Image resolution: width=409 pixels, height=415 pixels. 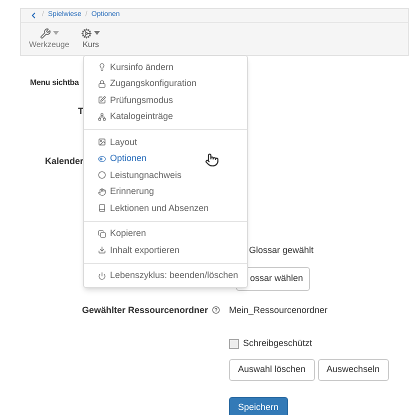 What do you see at coordinates (277, 343) in the screenshot?
I see `checkbox-label: Schreibgeschützt` at bounding box center [277, 343].